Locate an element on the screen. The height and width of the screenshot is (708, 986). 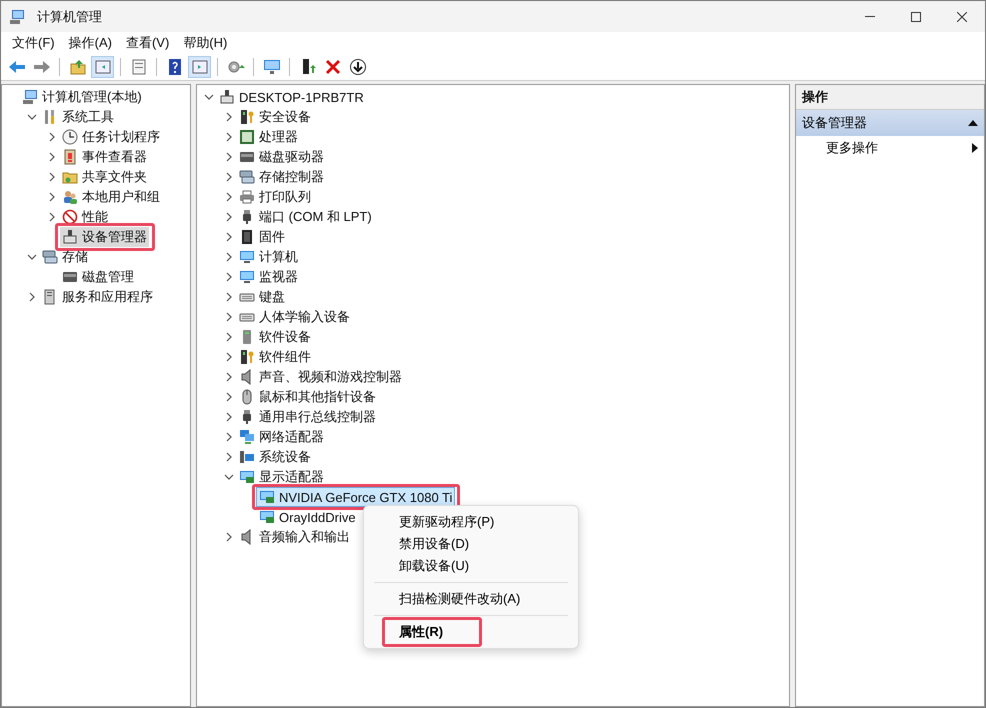
tree-item: 共享文件夹 is located at coordinates (114, 177).